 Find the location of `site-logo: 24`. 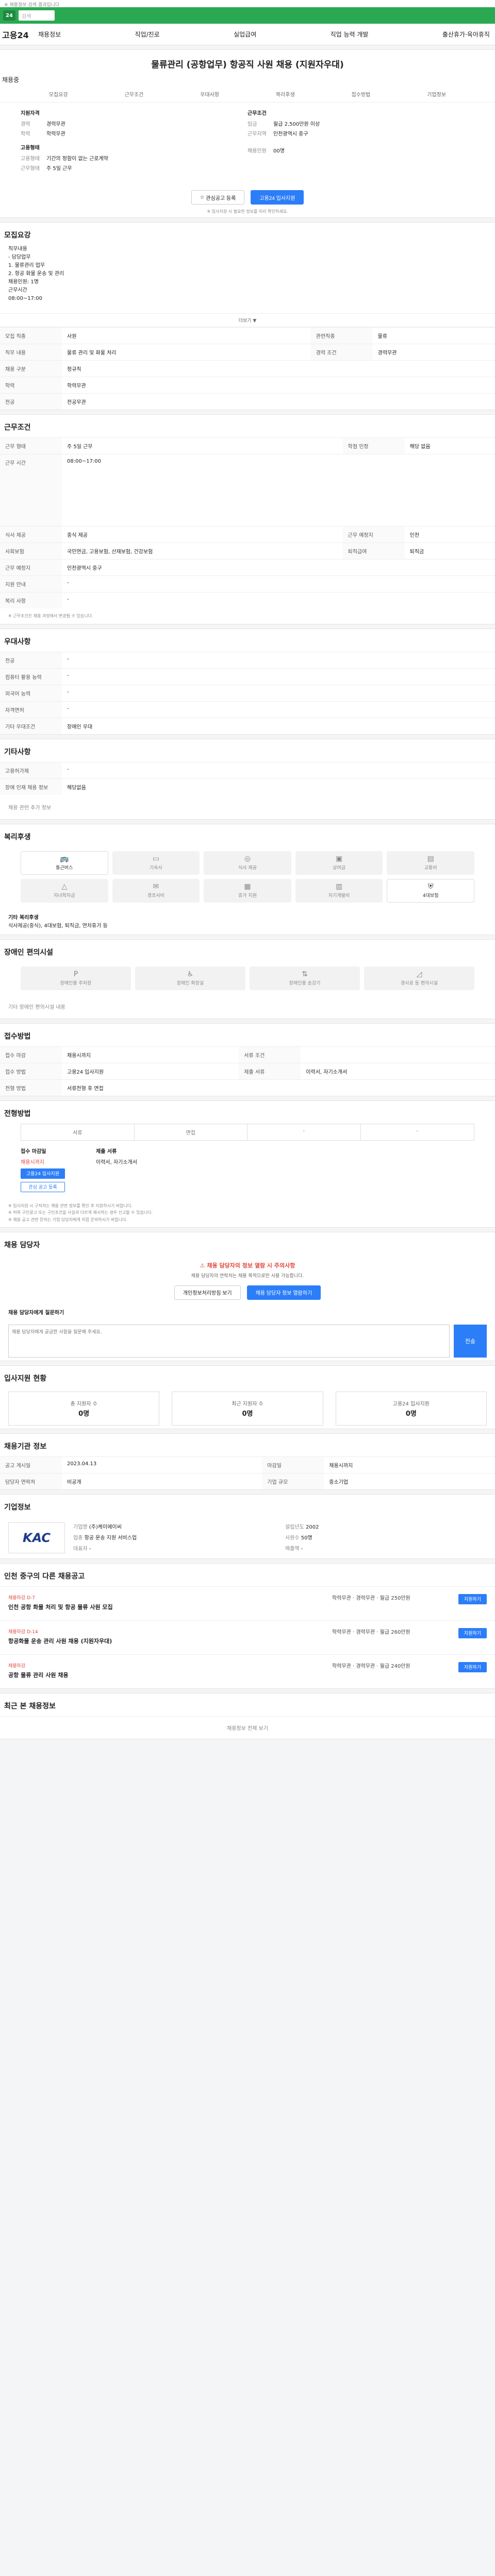

site-logo: 24 is located at coordinates (9, 15).